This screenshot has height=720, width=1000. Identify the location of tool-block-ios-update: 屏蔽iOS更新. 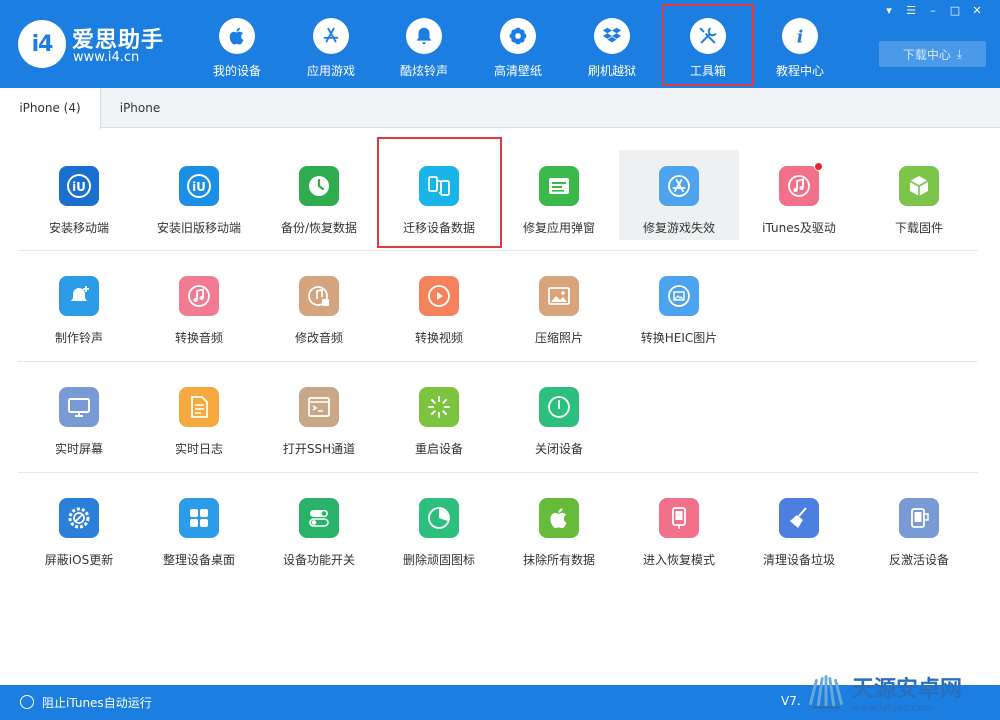
(79, 529).